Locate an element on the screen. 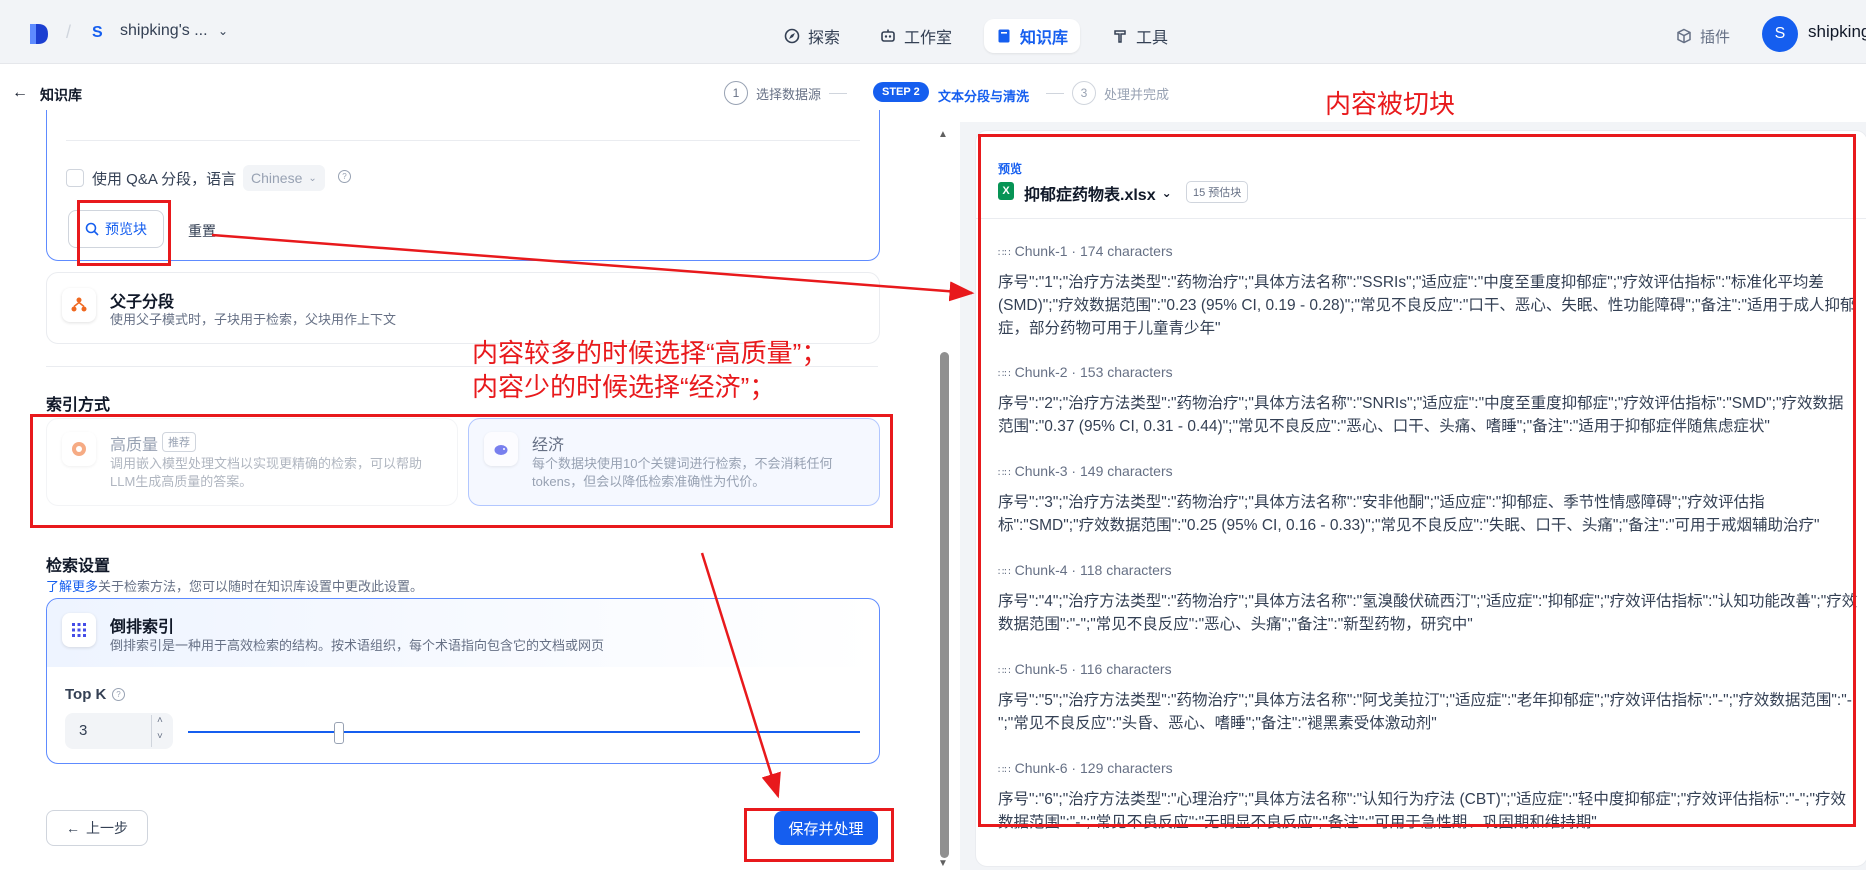 This screenshot has height=870, width=1866. arrow-to-save-button is located at coordinates (740, 675).